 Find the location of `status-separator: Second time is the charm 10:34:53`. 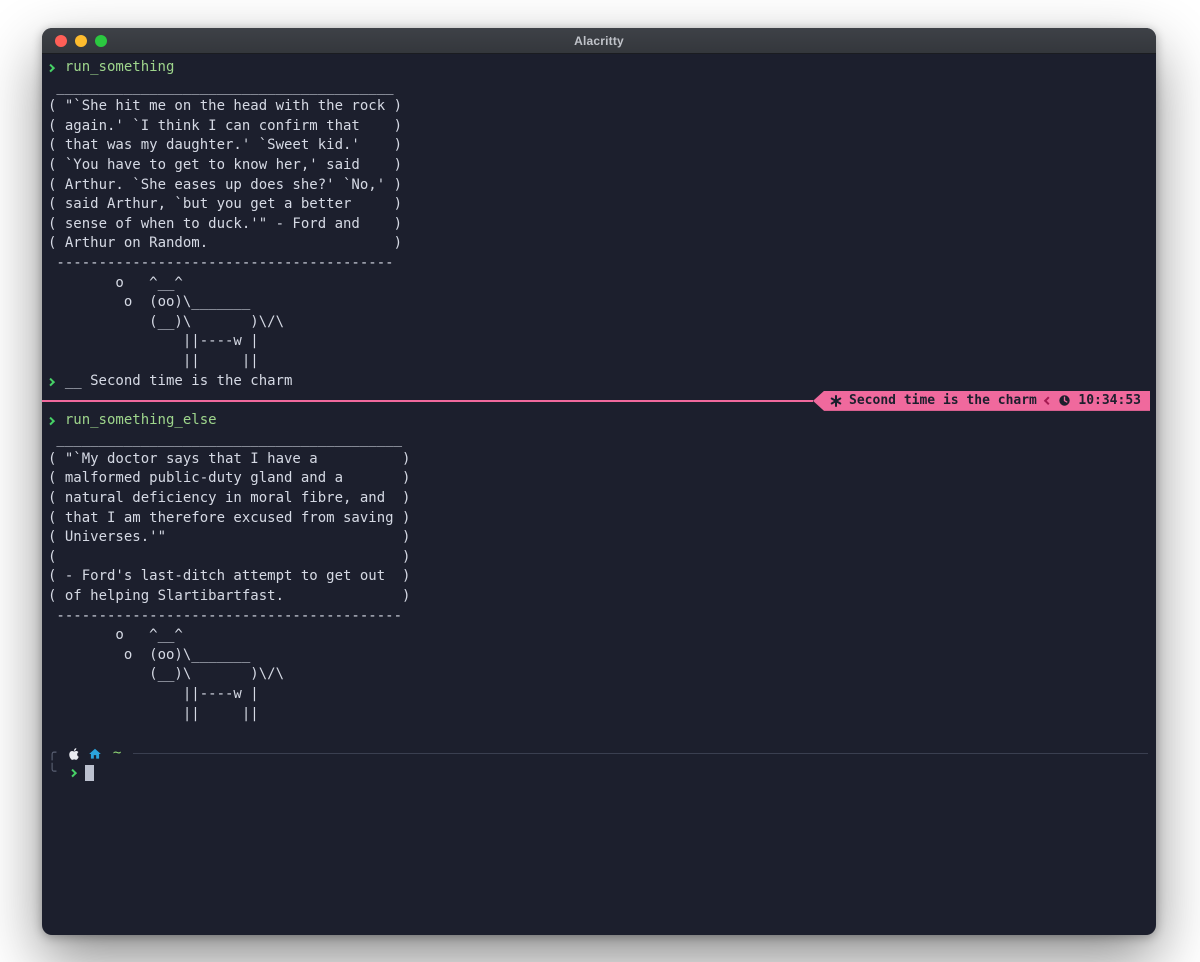

status-separator: Second time is the charm 10:34:53 is located at coordinates (596, 400).